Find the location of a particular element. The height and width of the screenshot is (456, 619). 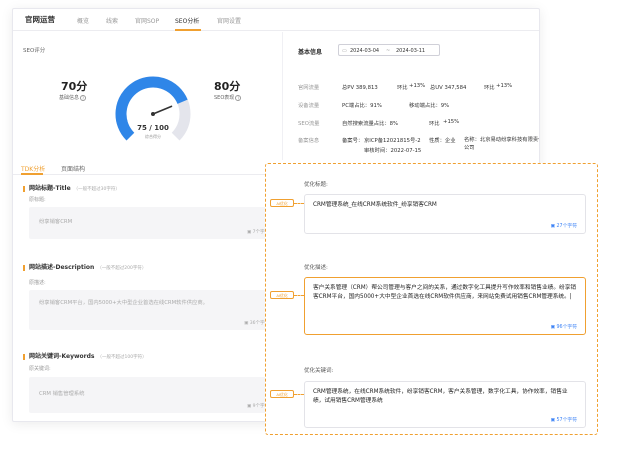

optimized-title-label: 优化标题: is located at coordinates (316, 185).